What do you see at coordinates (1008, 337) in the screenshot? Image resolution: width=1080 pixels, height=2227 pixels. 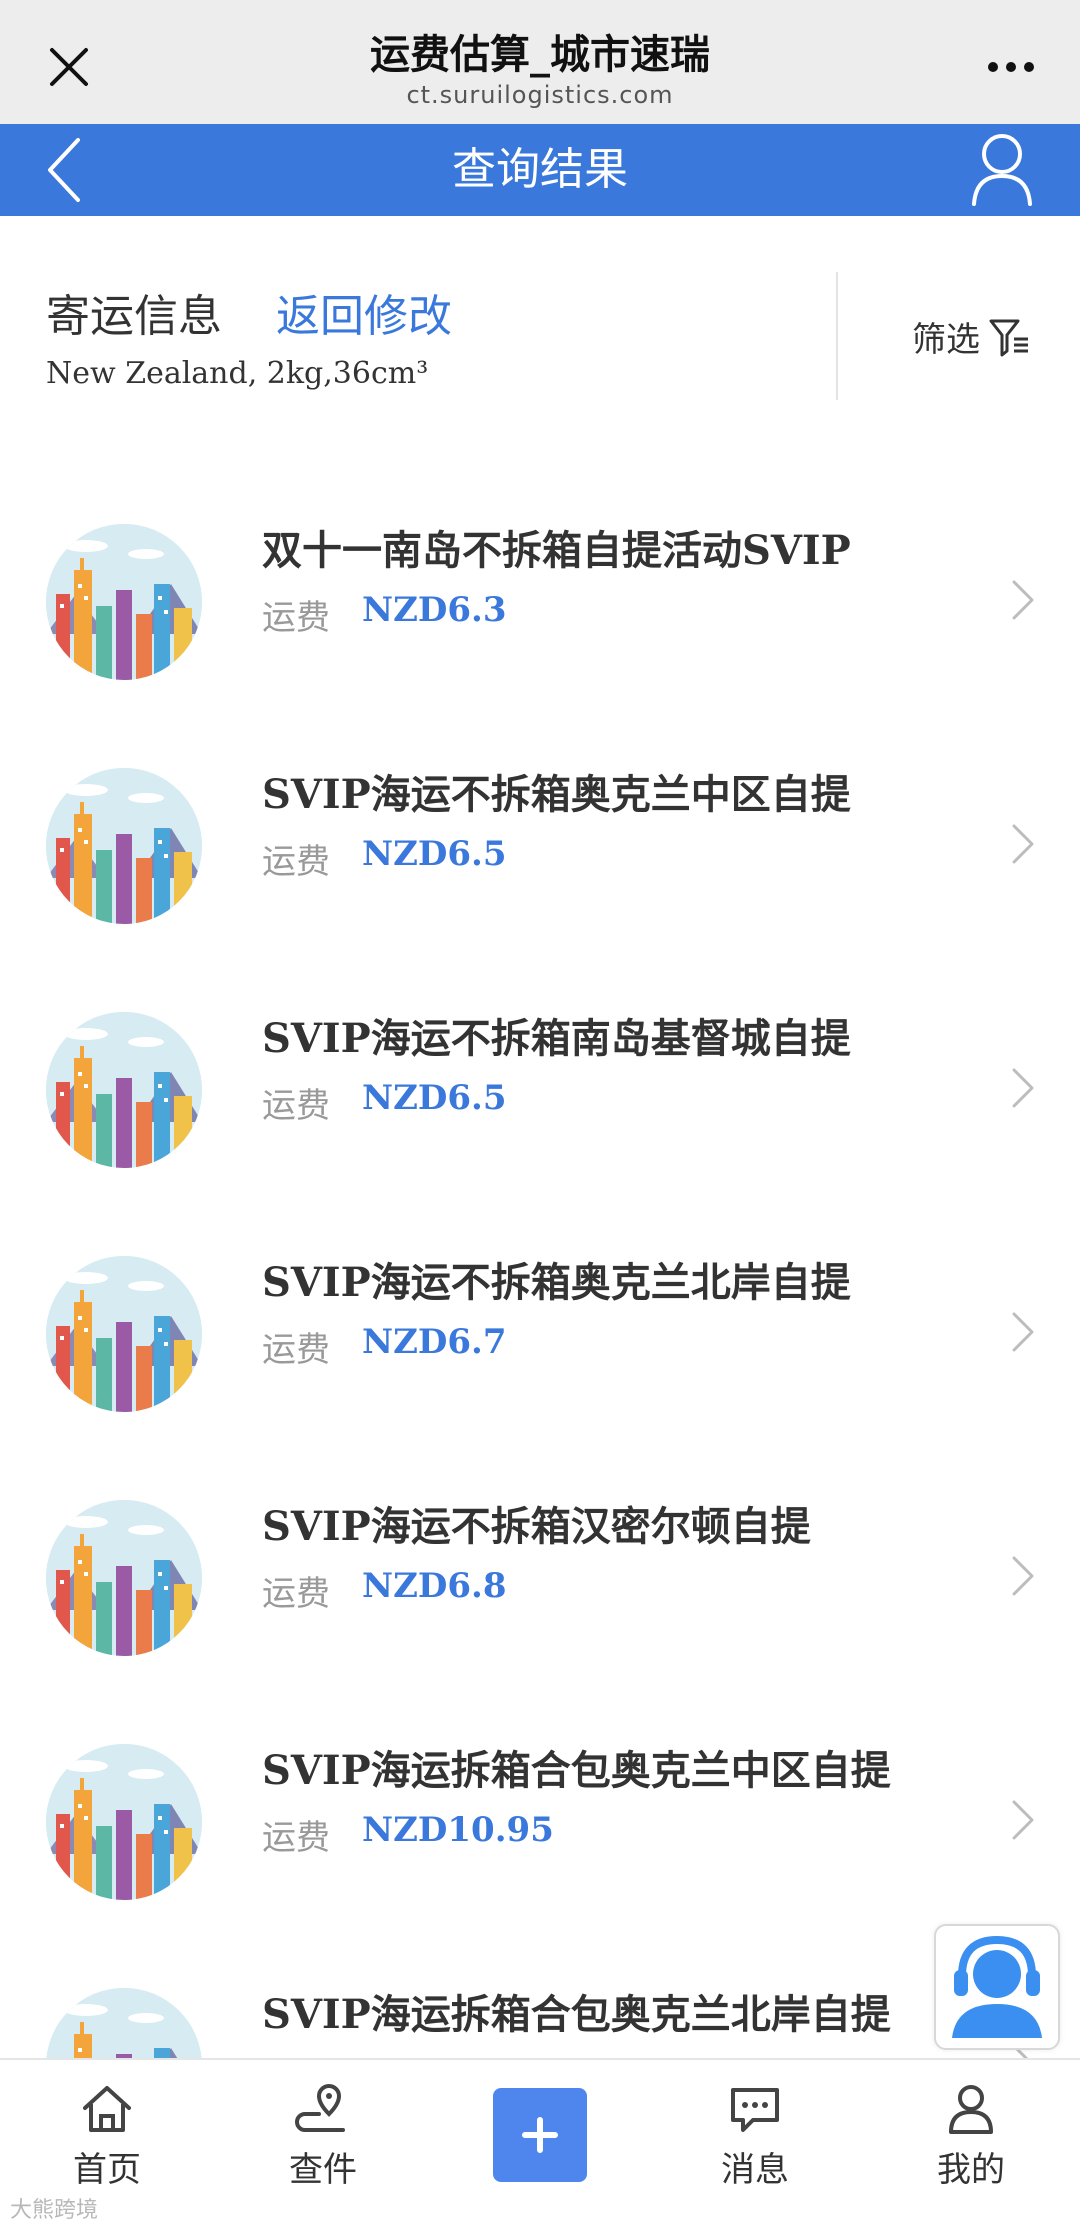 I see `filter-icon` at bounding box center [1008, 337].